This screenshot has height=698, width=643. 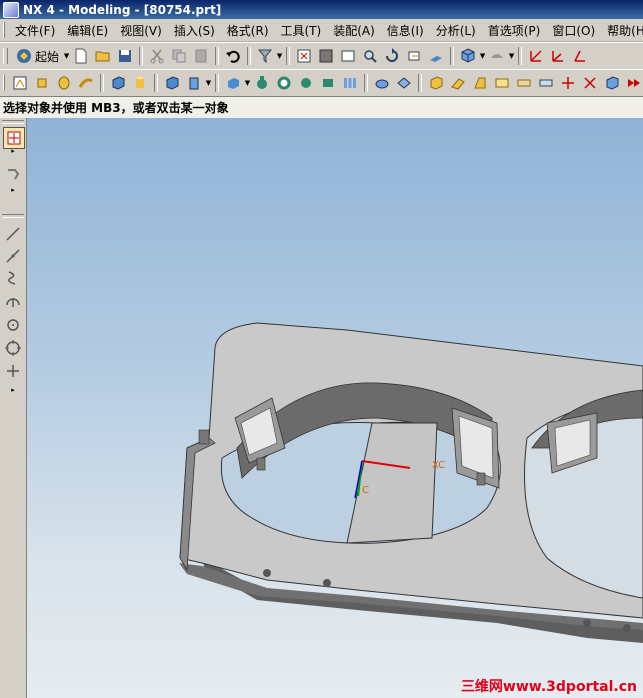 What do you see at coordinates (580, 56) in the screenshot?
I see `wcs-rotate-button` at bounding box center [580, 56].